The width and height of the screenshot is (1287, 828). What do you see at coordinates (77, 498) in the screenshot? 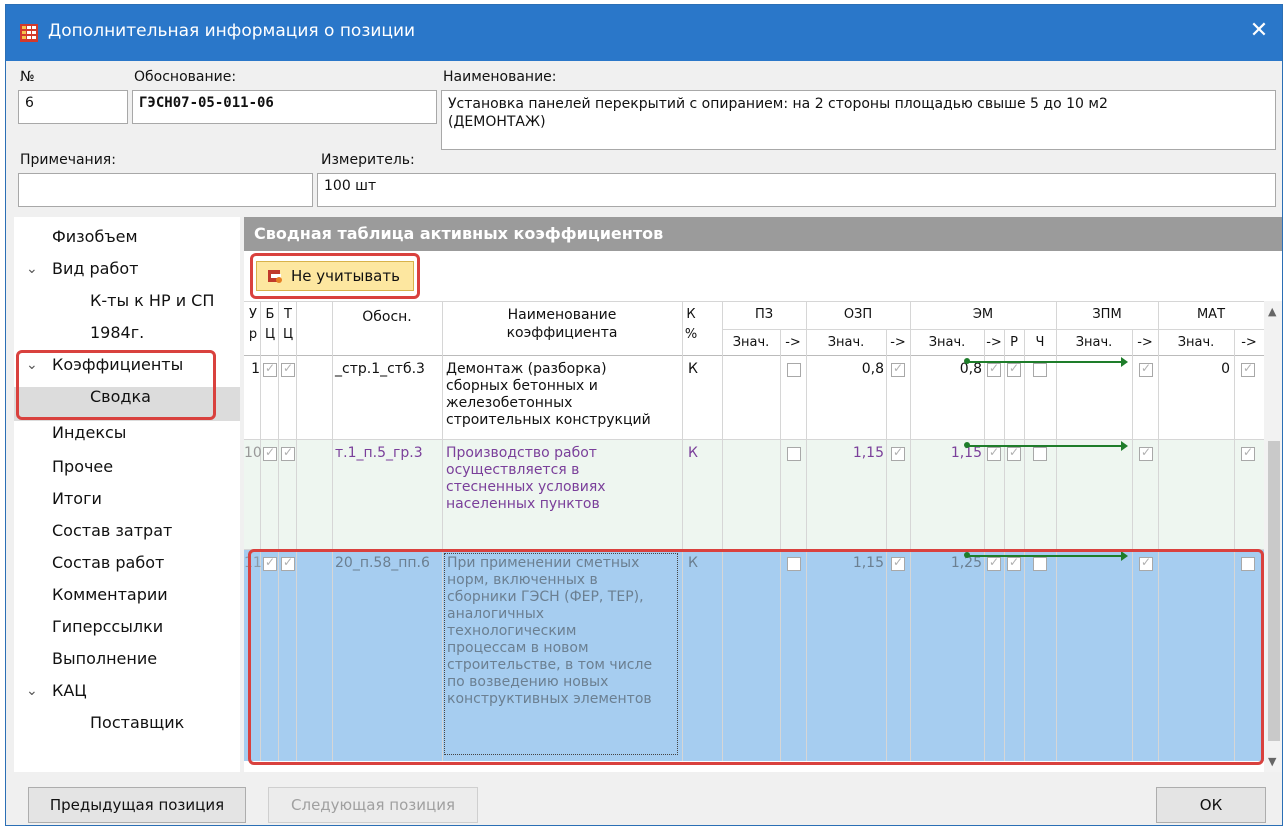
I see `nav-item-itogi: Итоги` at bounding box center [77, 498].